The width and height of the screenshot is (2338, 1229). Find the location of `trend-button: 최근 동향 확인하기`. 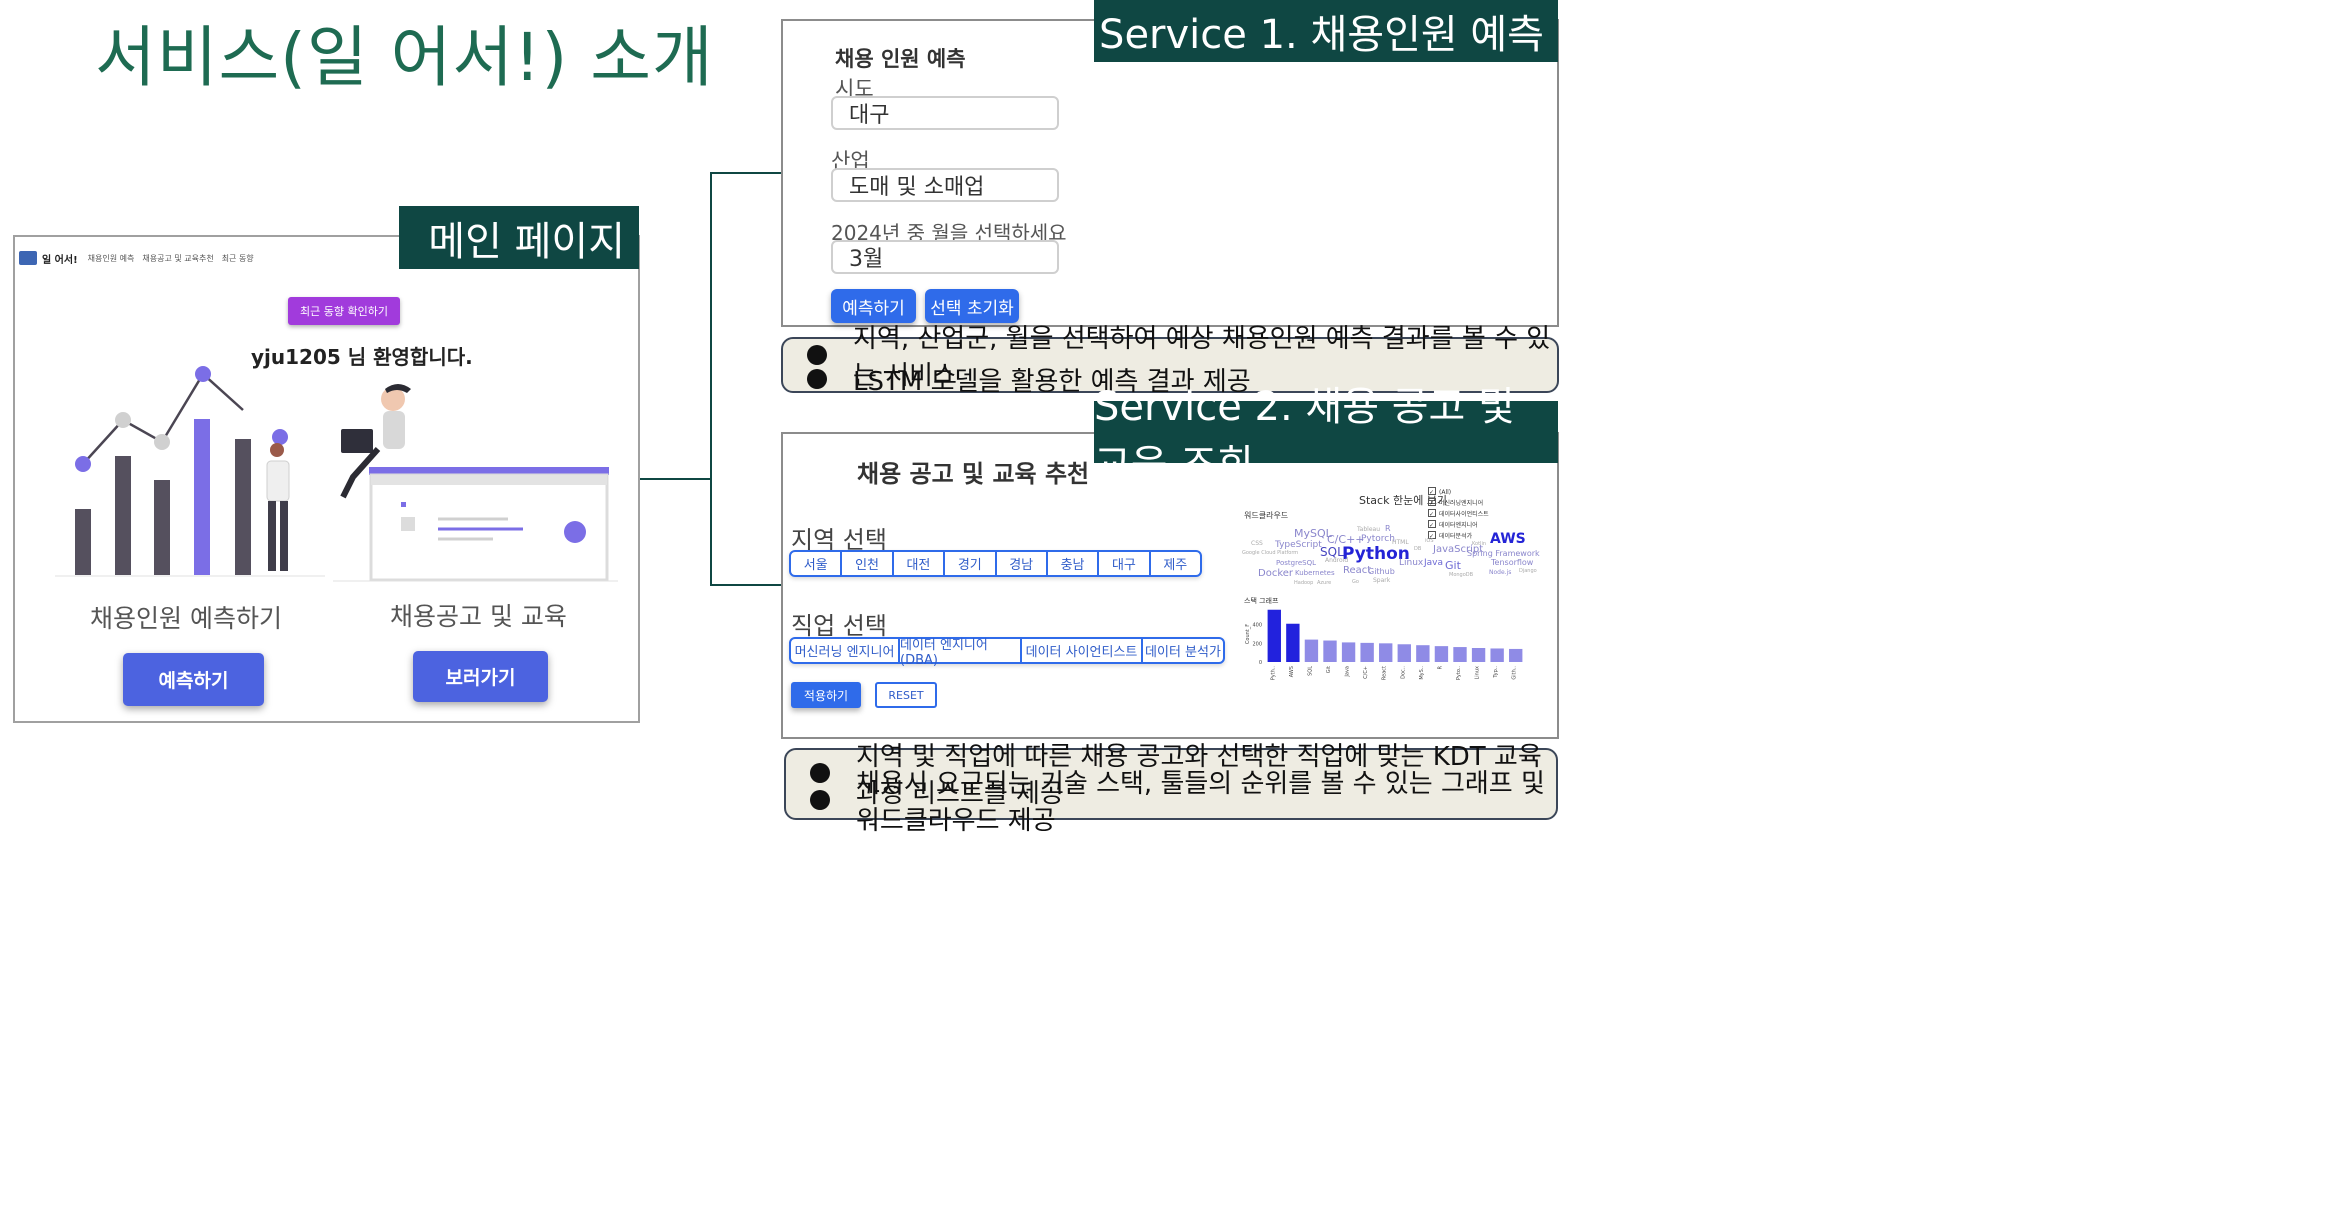

trend-button: 최근 동향 확인하기 is located at coordinates (344, 311).